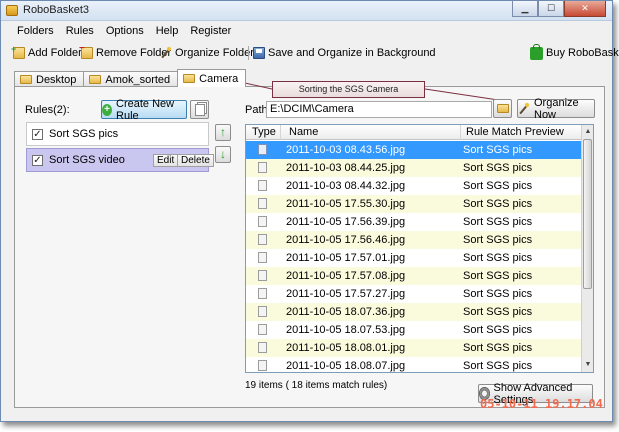 The width and height of the screenshot is (619, 432). Describe the element at coordinates (414, 168) in the screenshot. I see `table-row: 2011-10-03 08.44.25.jpg Sort SGS pics` at that location.